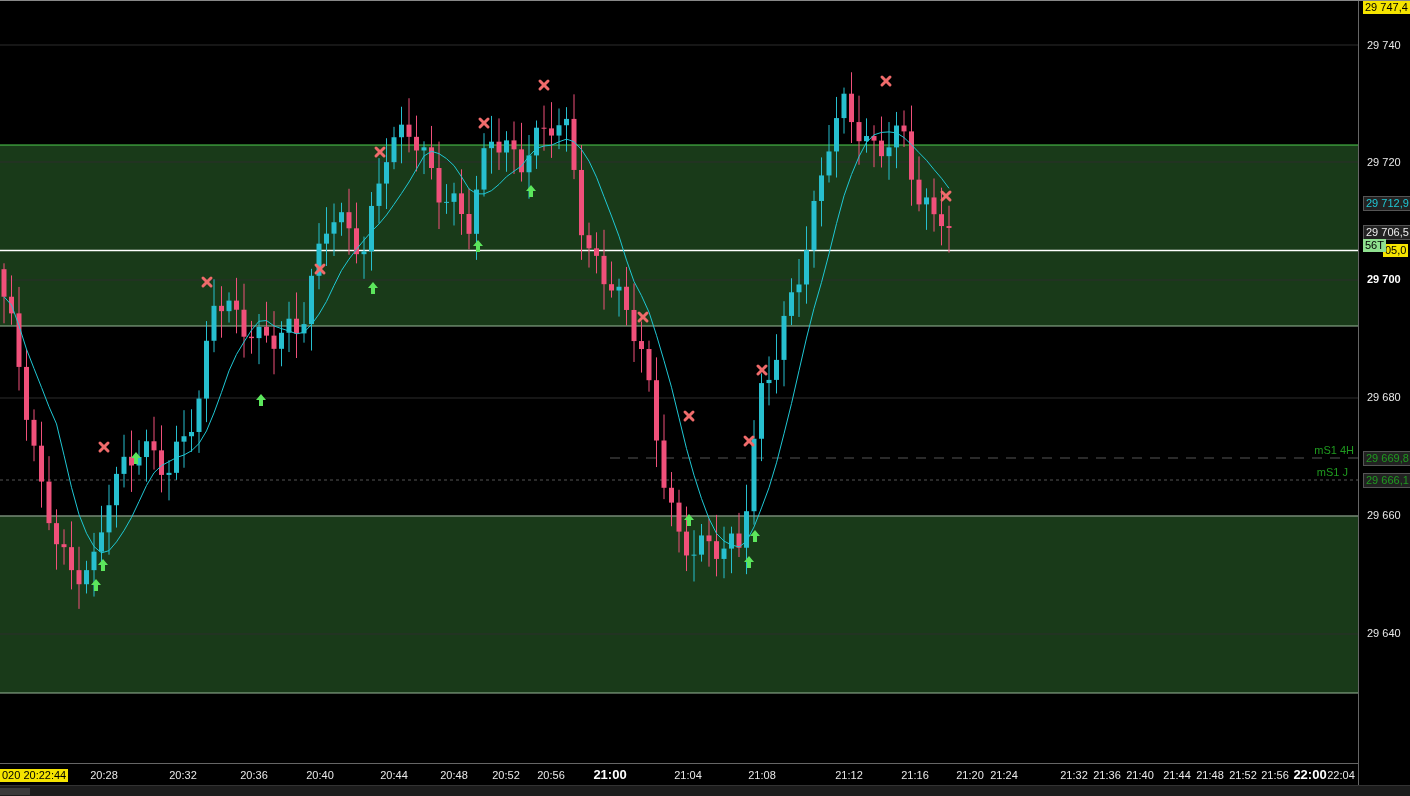  What do you see at coordinates (1210, 775) in the screenshot?
I see `time-tick-label: 21:48` at bounding box center [1210, 775].